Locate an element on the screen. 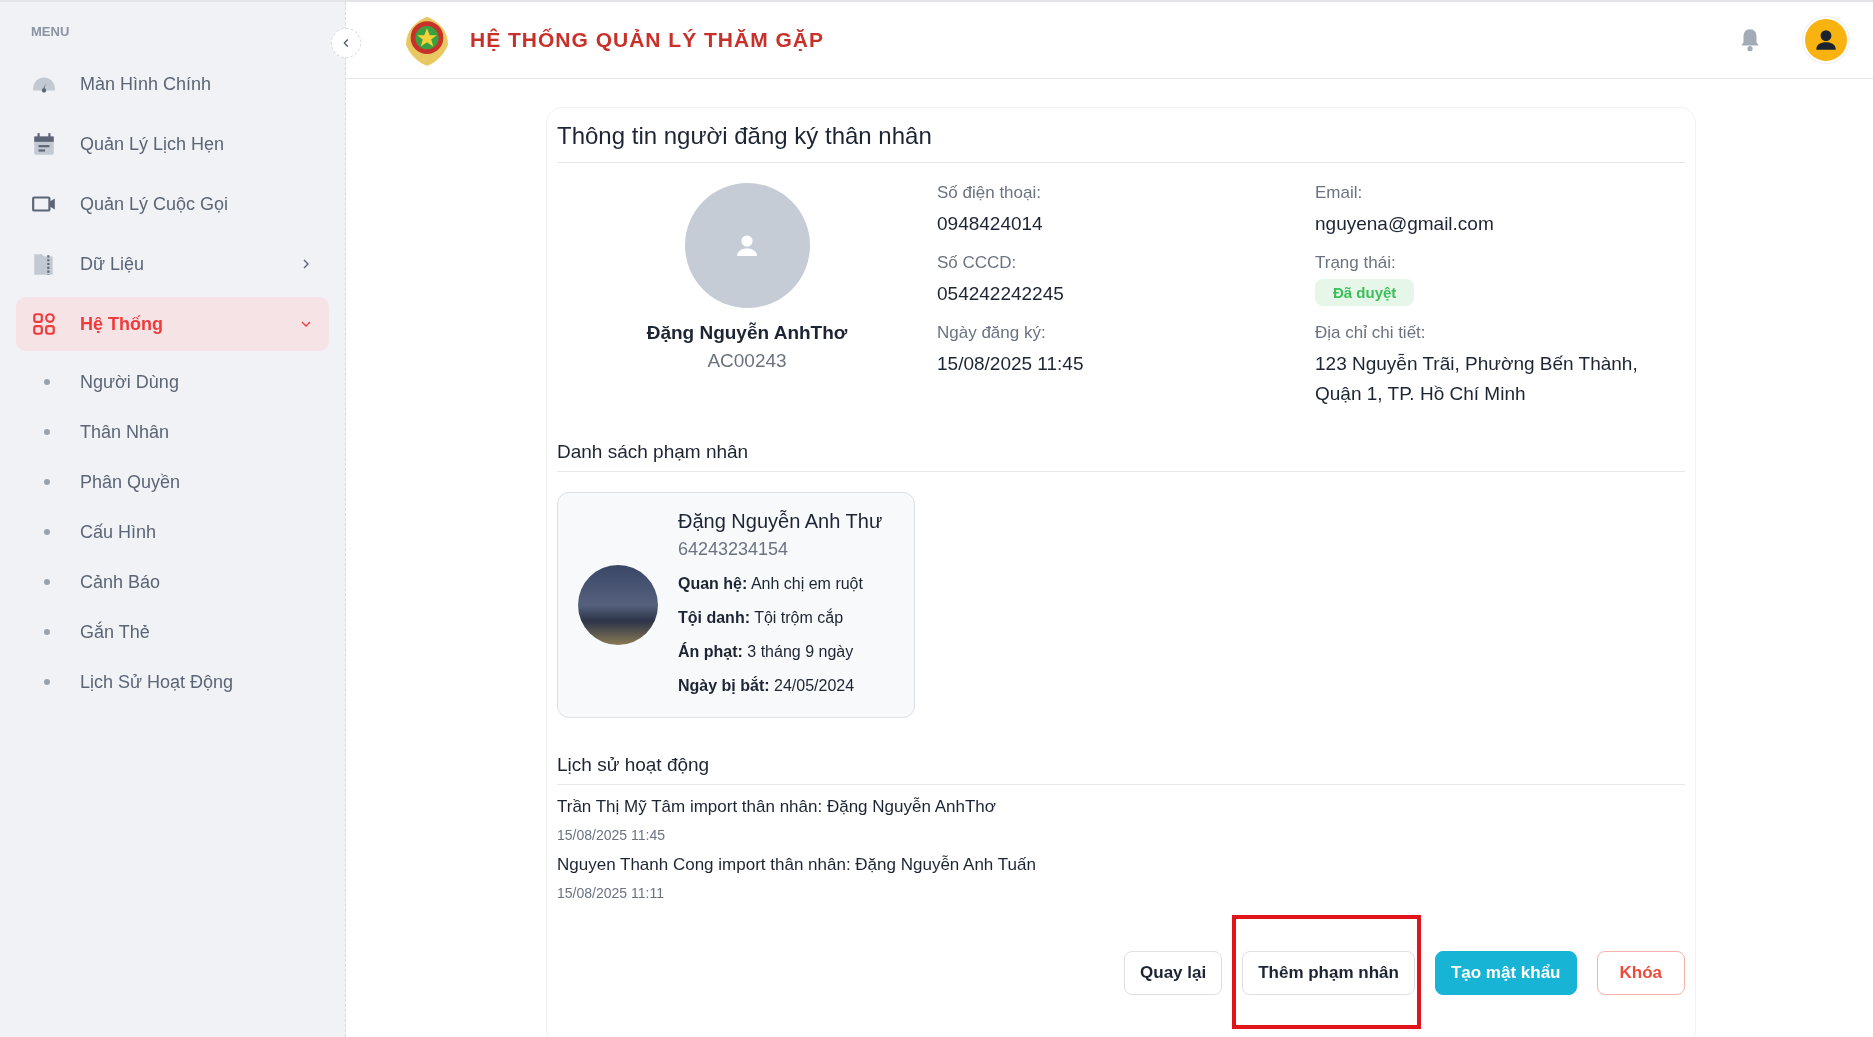 This screenshot has width=1873, height=1037. prisoner-card: Đặng Nguyễn Anh Thư 64243234154 Quan hệ: Anh chị em ruột Tội danh: Tội trộm cắp Án phạt: 3 tháng 9 ngày Ngày bị bắt: 24/05/2024 is located at coordinates (736, 605).